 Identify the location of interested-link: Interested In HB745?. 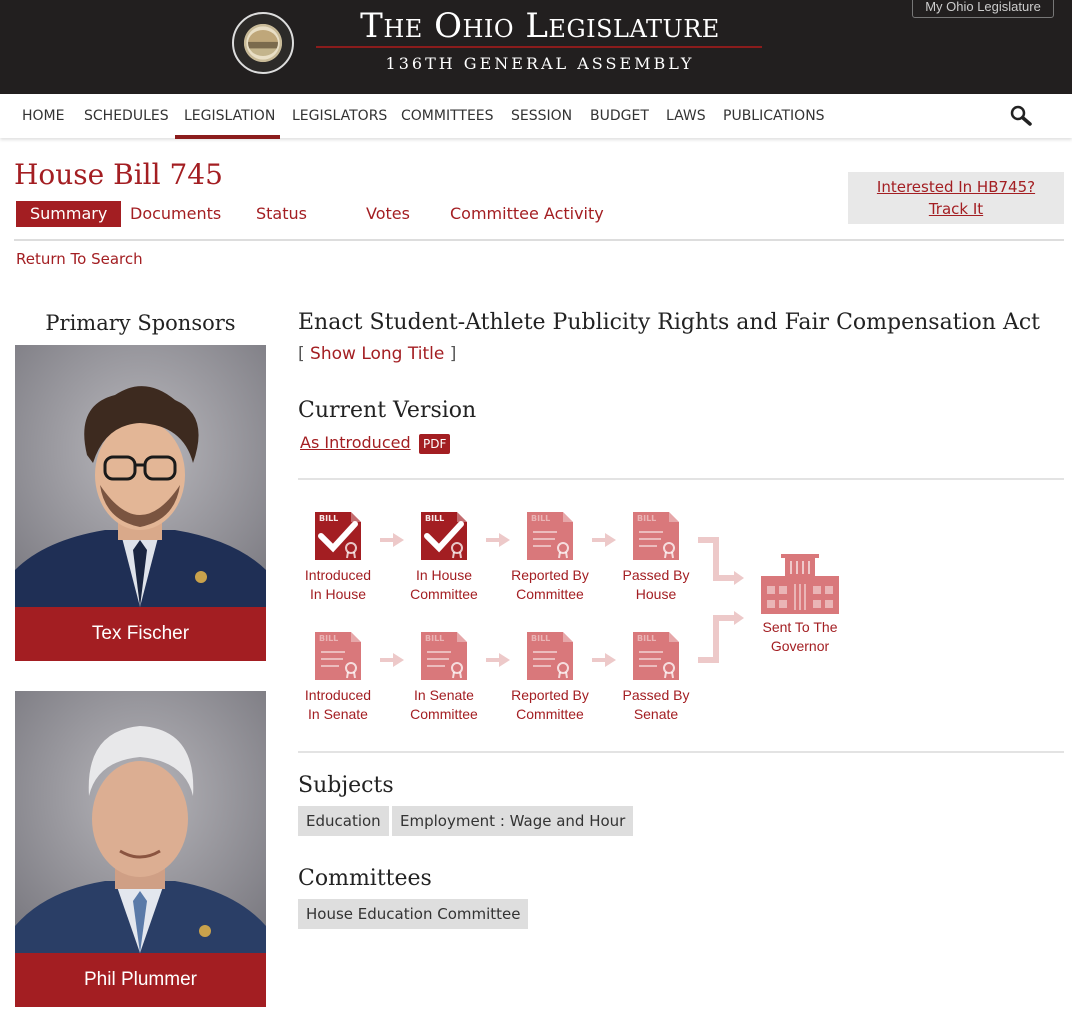
(956, 187).